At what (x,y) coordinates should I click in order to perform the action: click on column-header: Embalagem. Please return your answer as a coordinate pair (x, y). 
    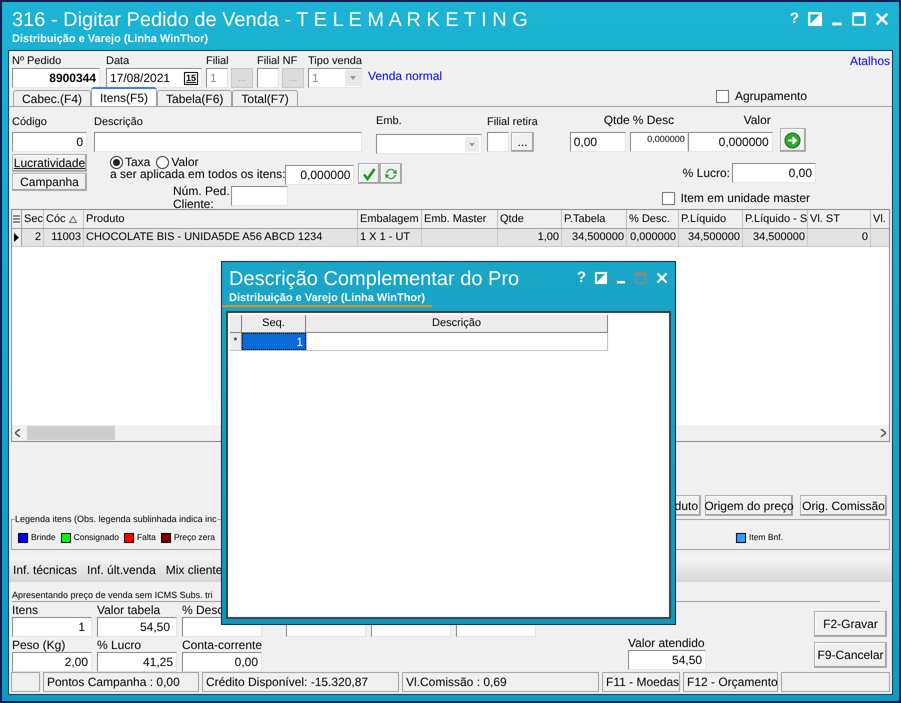
    Looking at the image, I should click on (390, 219).